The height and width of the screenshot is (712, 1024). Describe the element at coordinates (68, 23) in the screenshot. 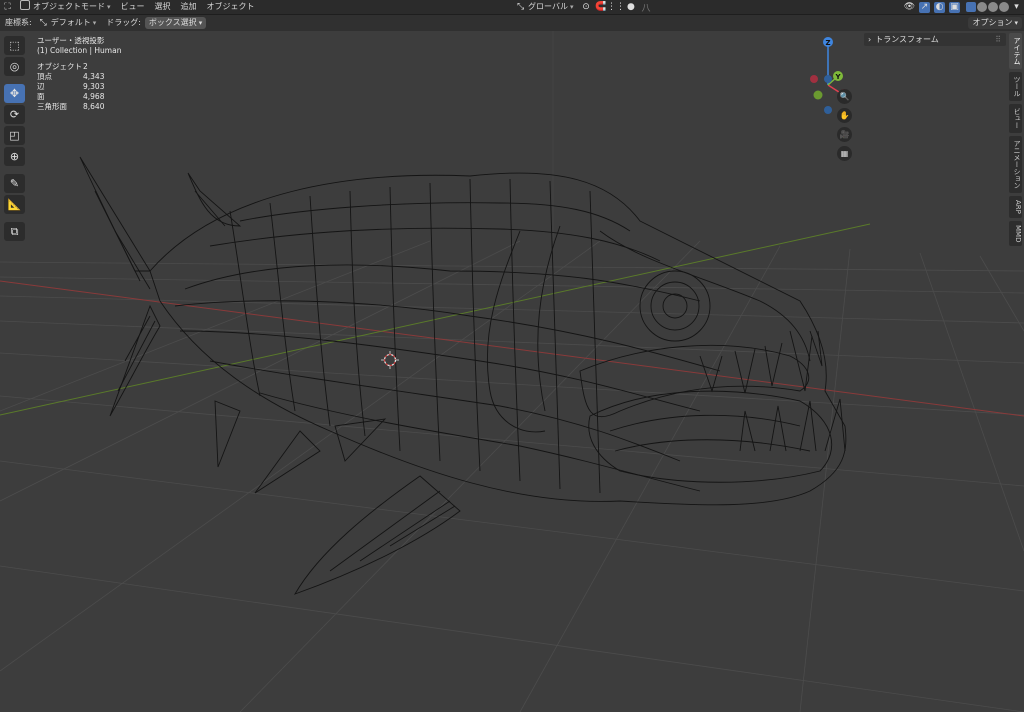

I see `coord-dropdown: ⤡ デフォルト ▾` at that location.